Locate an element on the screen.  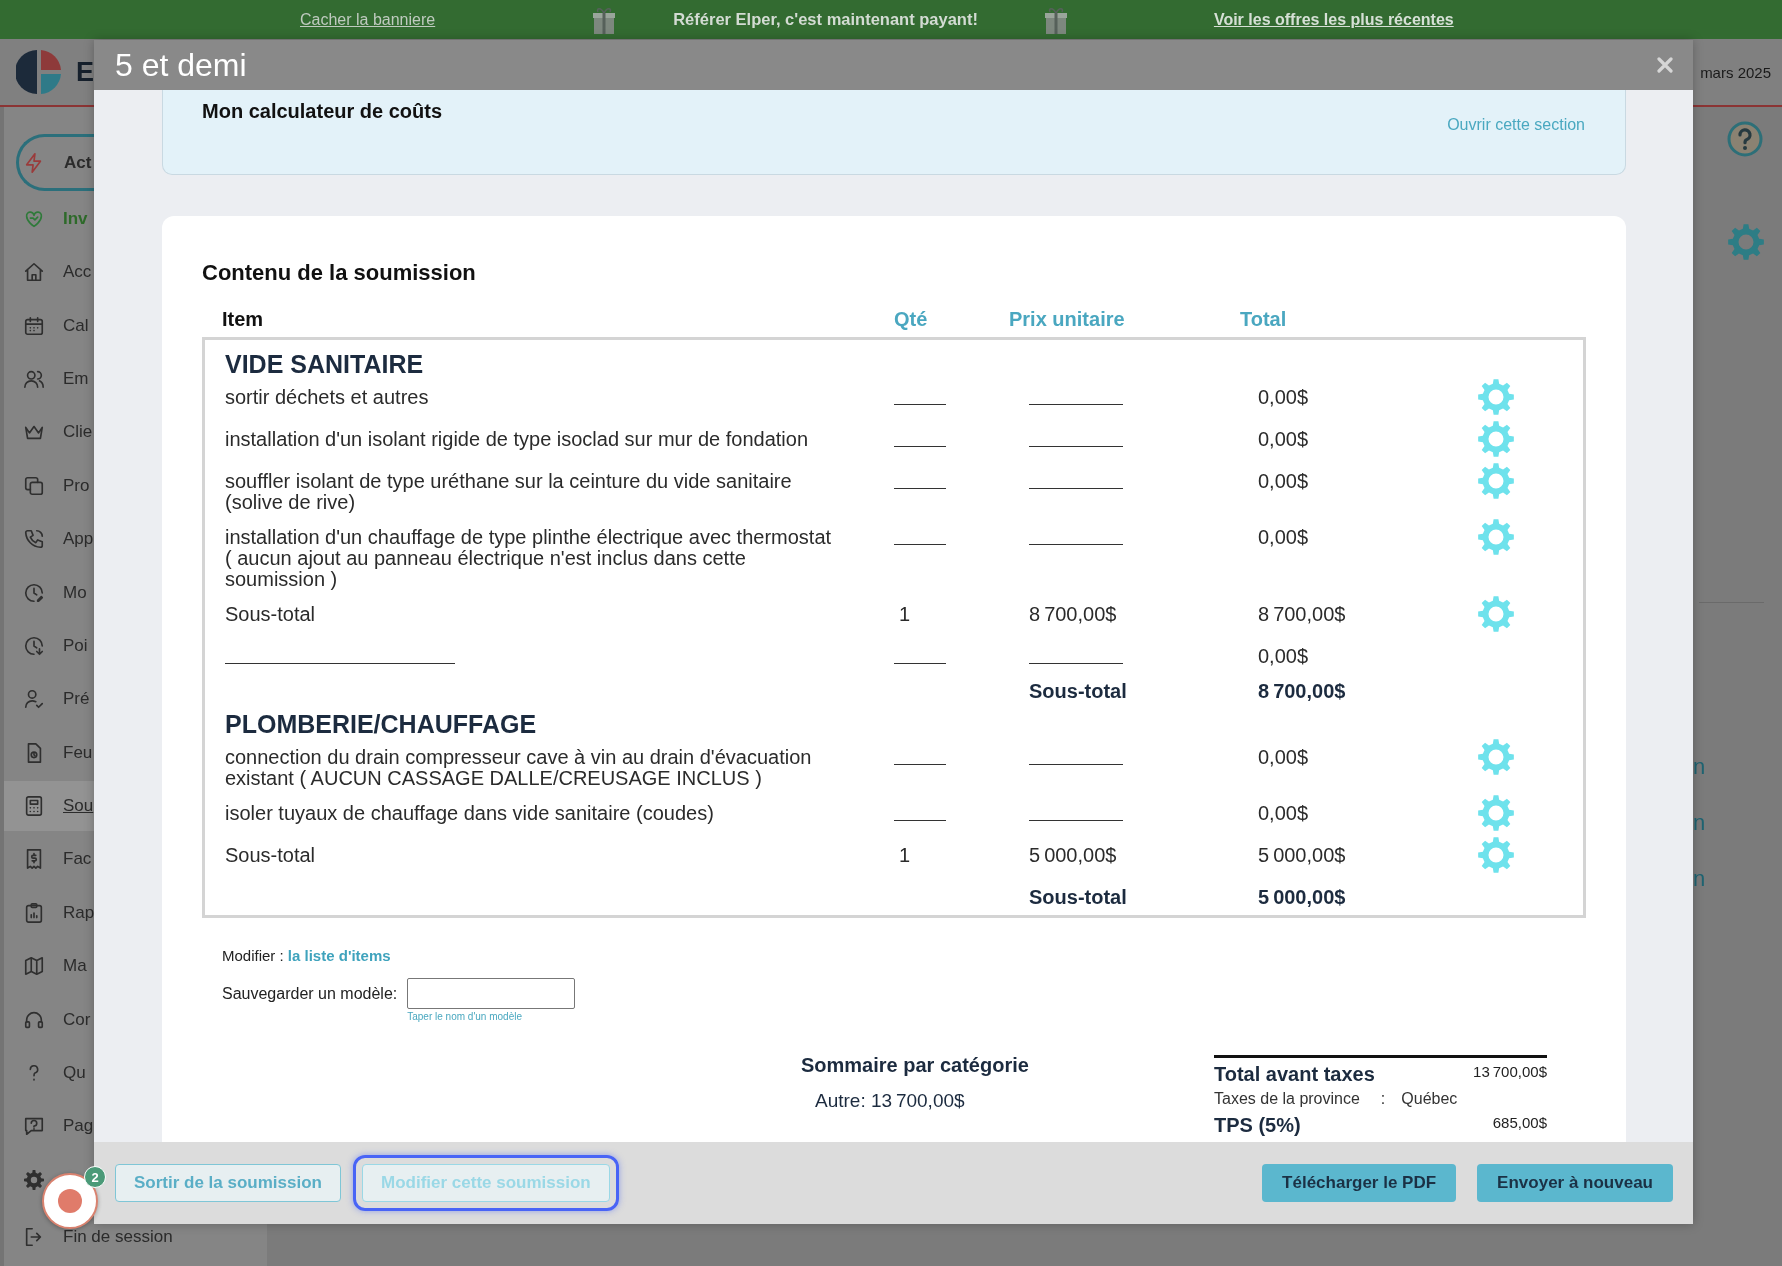
category-title: VIDE SANITAIRE is located at coordinates (324, 364).